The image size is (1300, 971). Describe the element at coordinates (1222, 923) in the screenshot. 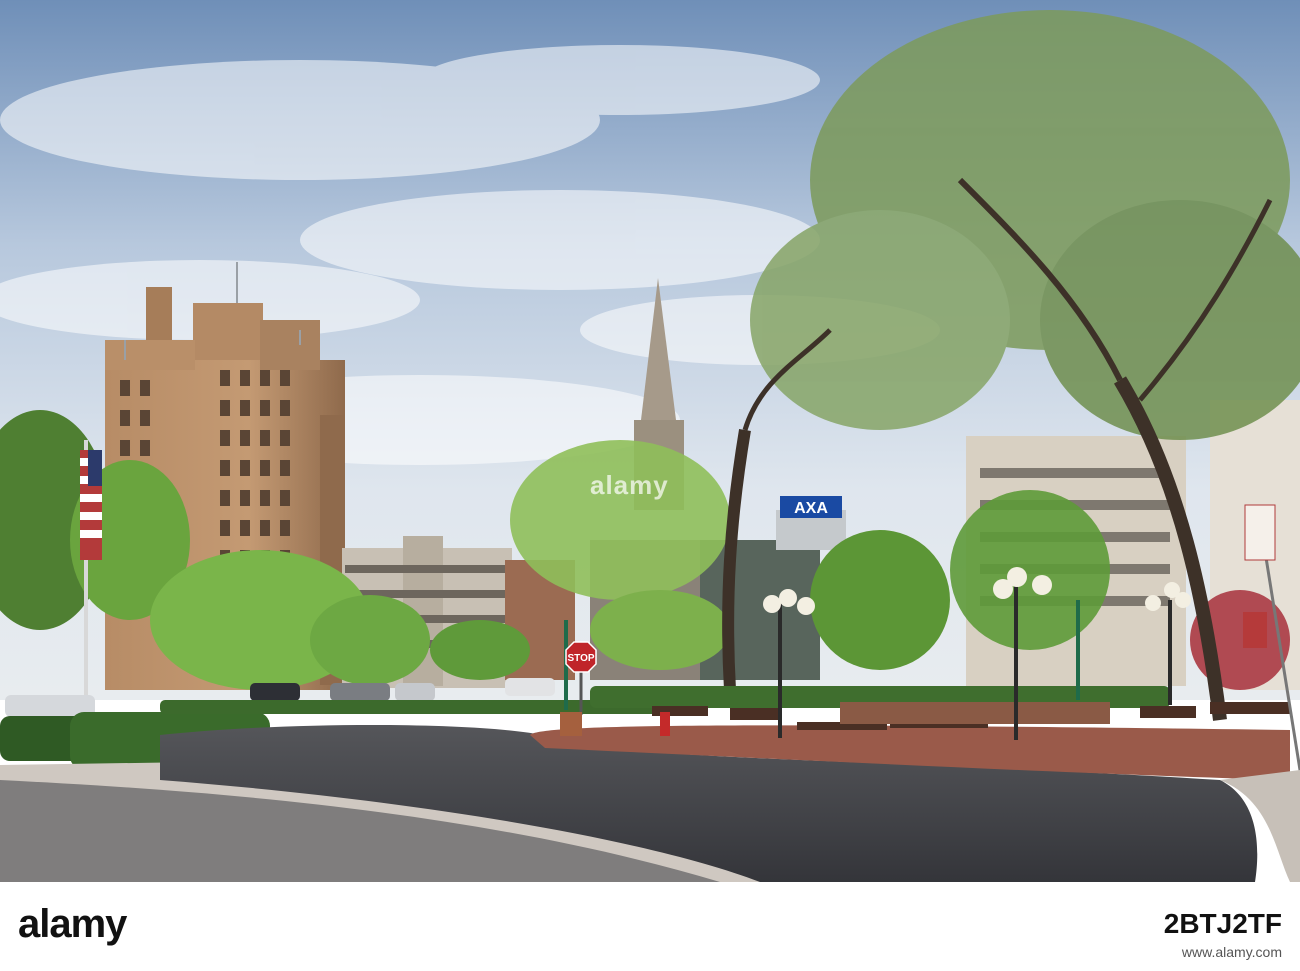

I see `image-id: 2BTJ2TF` at that location.